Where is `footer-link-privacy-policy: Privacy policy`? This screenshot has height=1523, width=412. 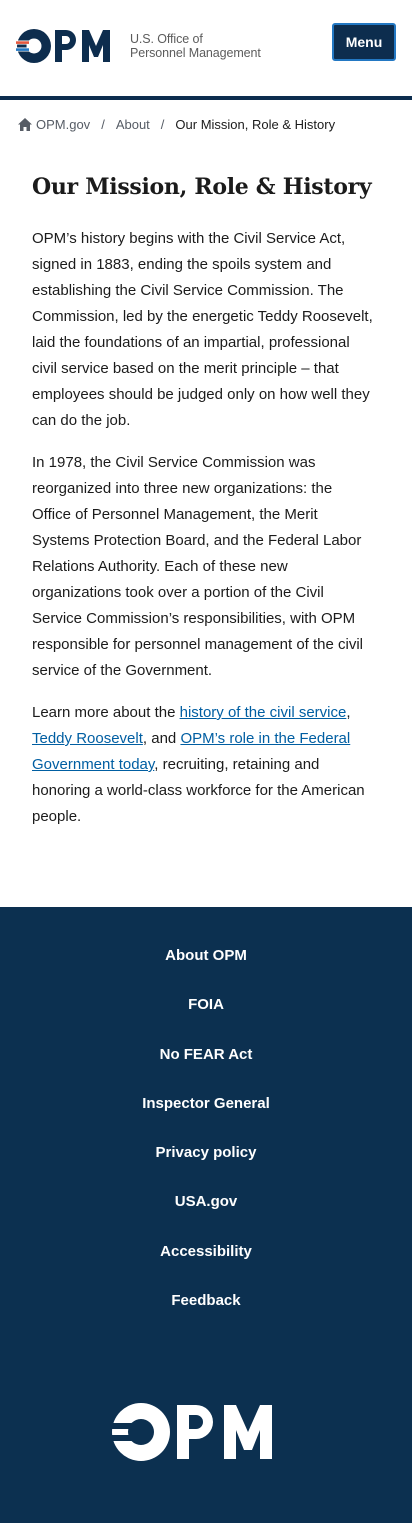
footer-link-privacy-policy: Privacy policy is located at coordinates (206, 1160).